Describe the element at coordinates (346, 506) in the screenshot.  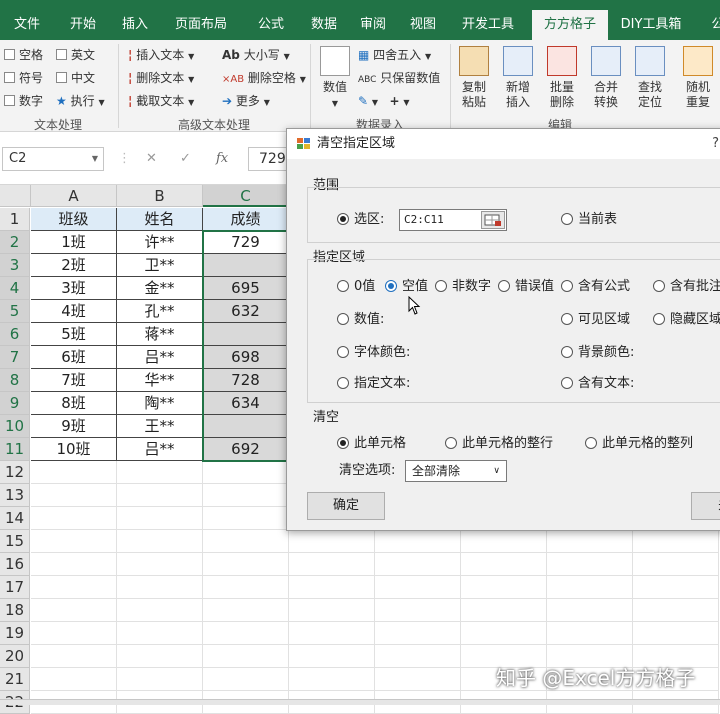
I see `ok-button: 确定` at that location.